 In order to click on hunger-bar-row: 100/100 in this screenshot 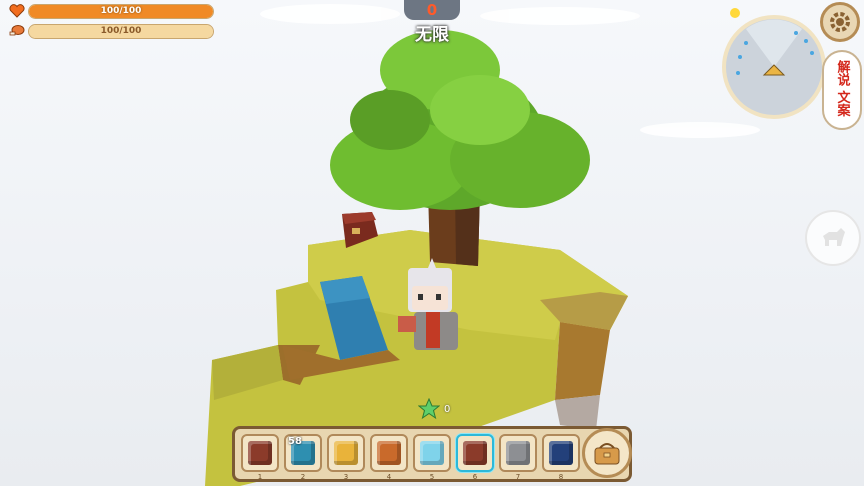, I will do `click(110, 31)`.